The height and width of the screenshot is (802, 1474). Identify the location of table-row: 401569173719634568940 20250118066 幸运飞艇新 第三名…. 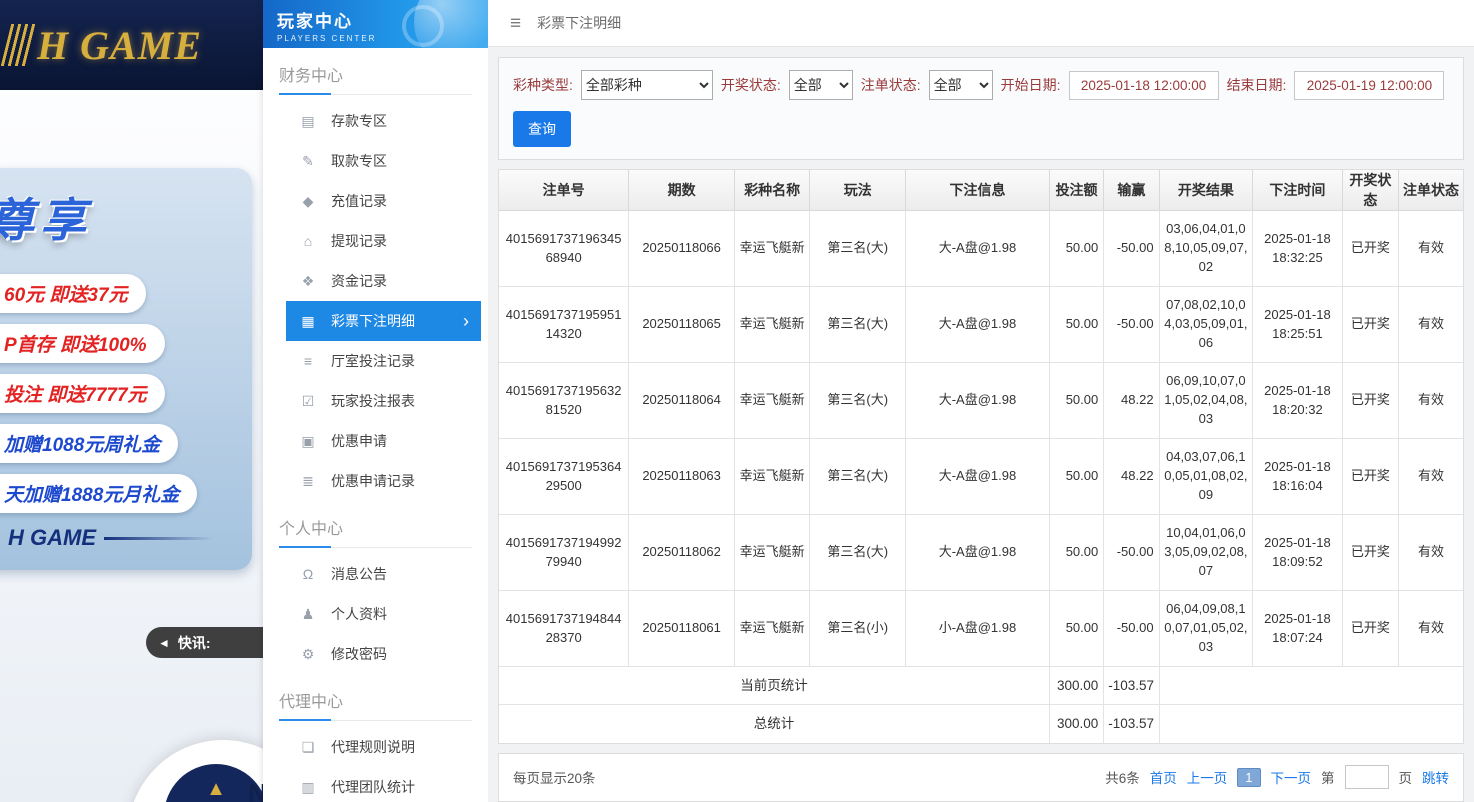
(981, 248).